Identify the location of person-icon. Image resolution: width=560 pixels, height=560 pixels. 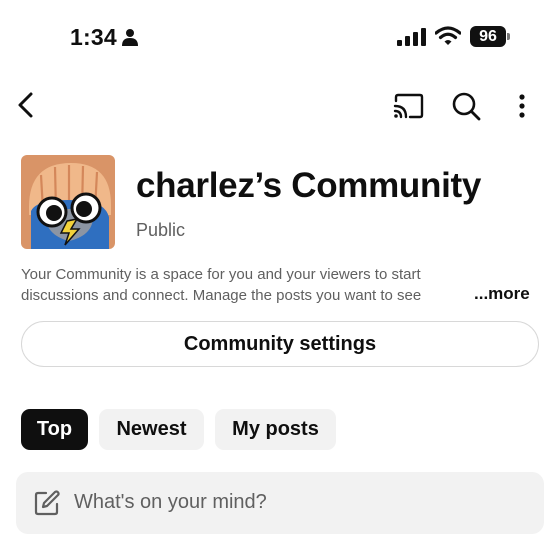
(130, 37).